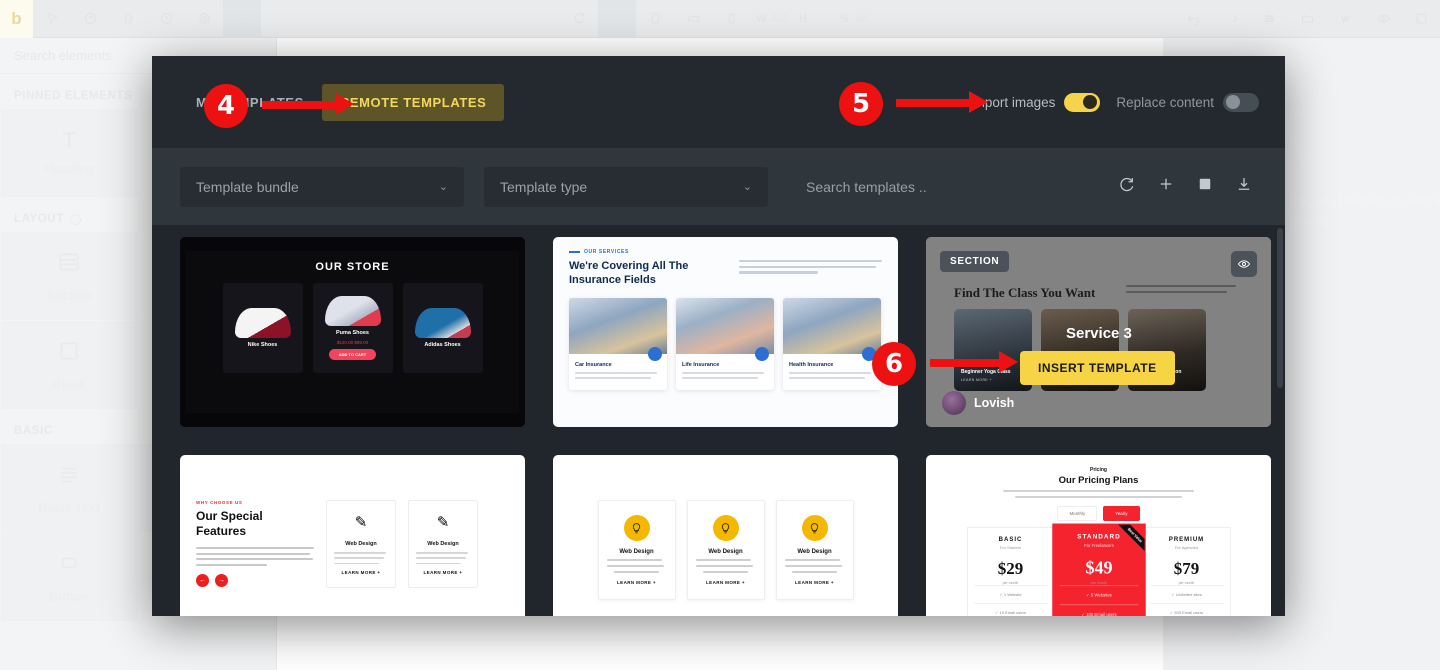 This screenshot has width=1440, height=670. I want to click on replace-content-toggle, so click(1241, 102).